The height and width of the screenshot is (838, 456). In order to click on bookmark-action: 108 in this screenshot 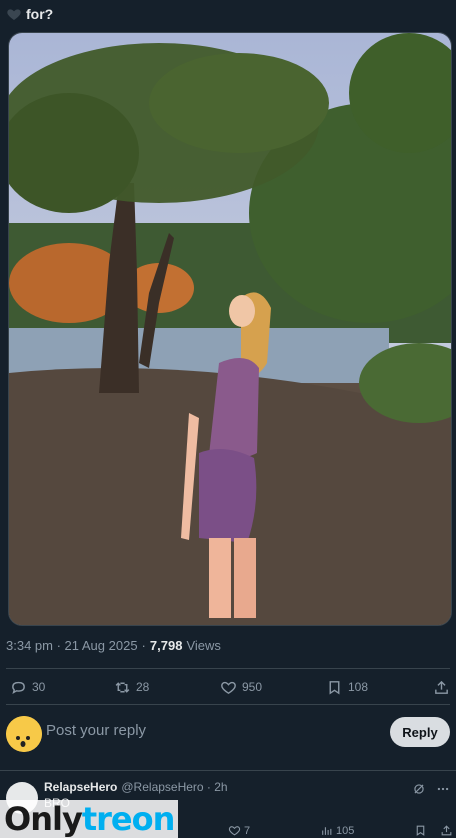, I will do `click(347, 687)`.